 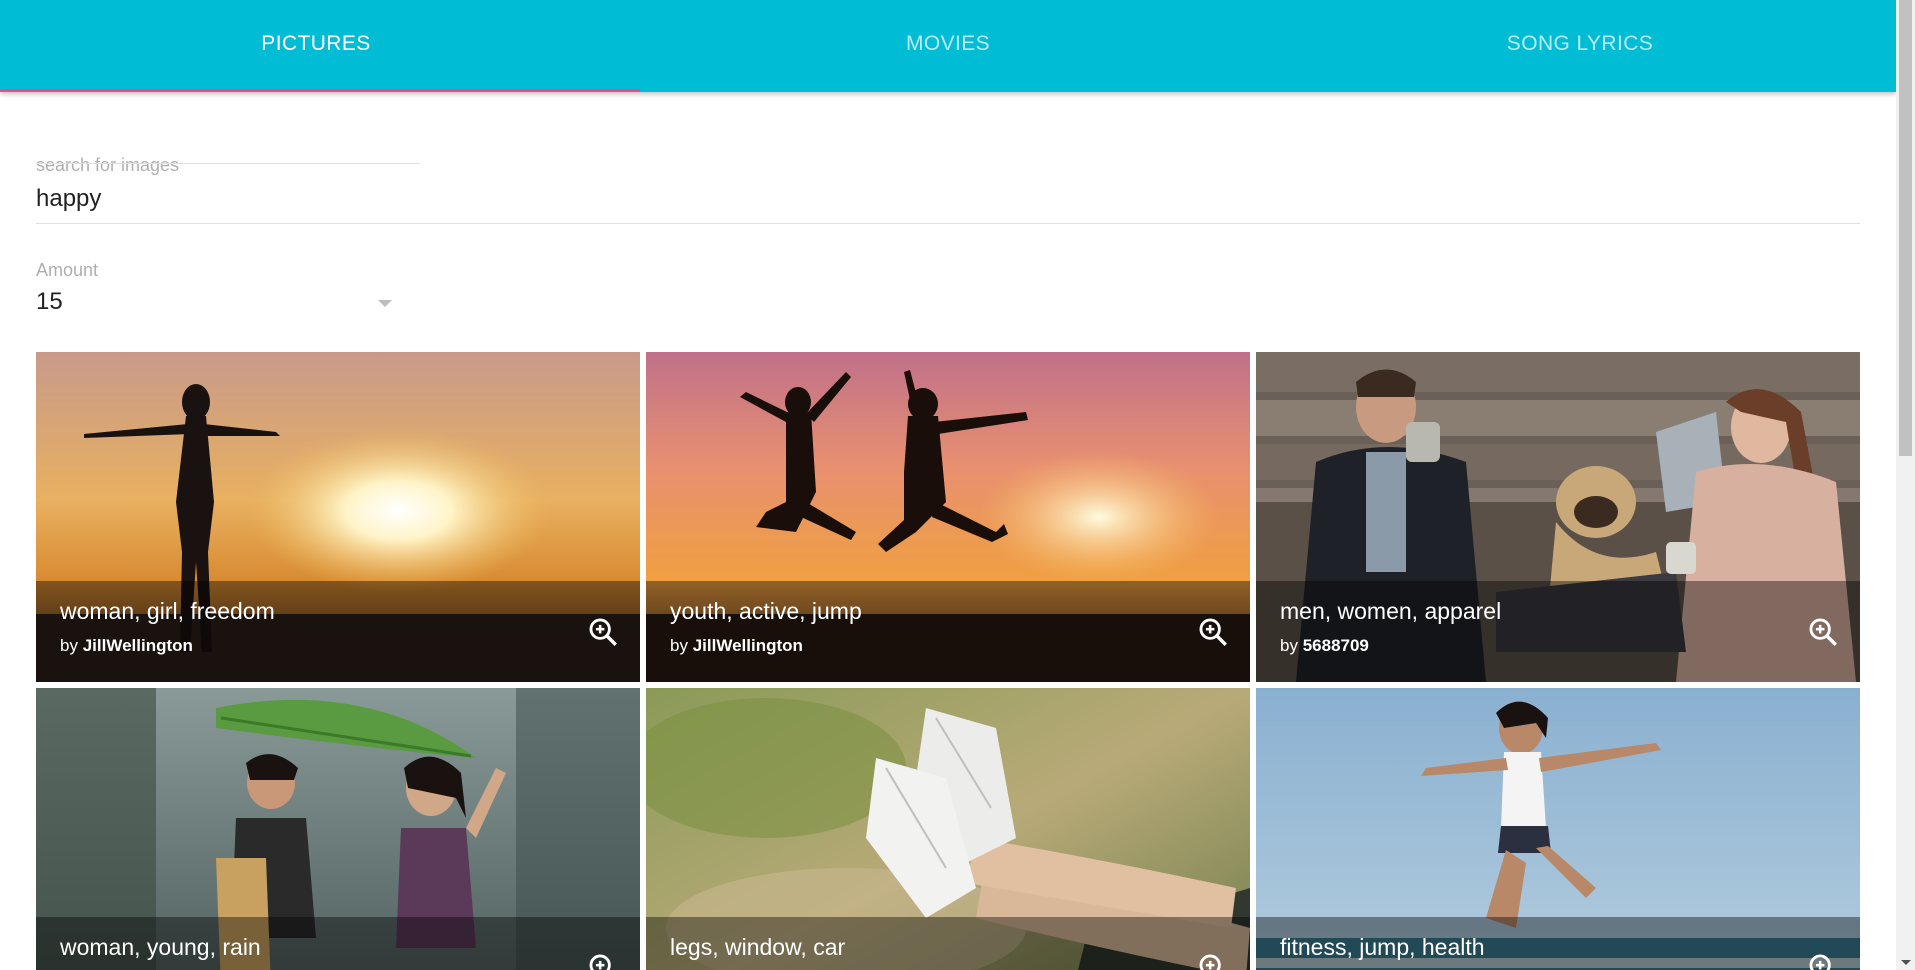 I want to click on active-tab-indicator, so click(x=320, y=90).